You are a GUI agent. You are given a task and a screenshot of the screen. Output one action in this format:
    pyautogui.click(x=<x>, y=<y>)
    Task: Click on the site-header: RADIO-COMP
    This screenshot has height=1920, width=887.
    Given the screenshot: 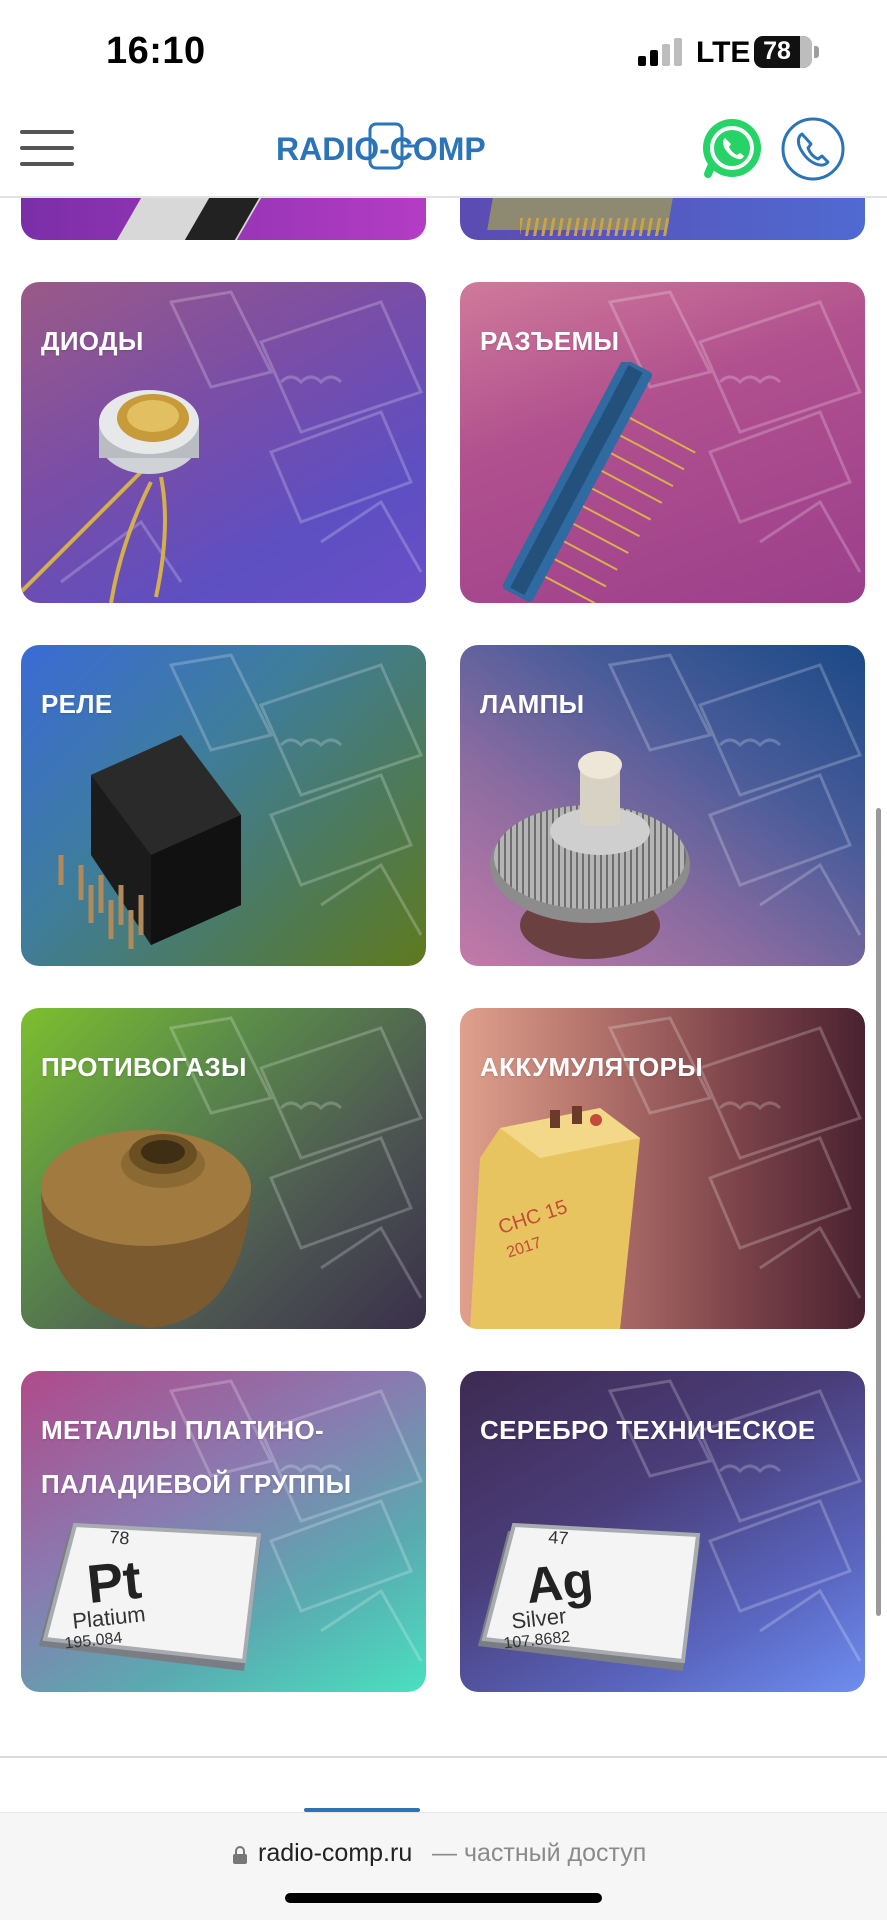 What is the action you would take?
    pyautogui.click(x=443, y=149)
    